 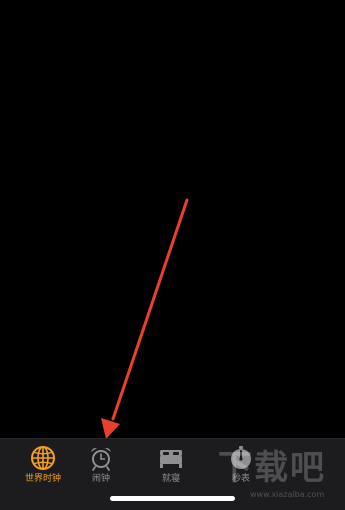 What do you see at coordinates (172, 498) in the screenshot?
I see `home-indicator` at bounding box center [172, 498].